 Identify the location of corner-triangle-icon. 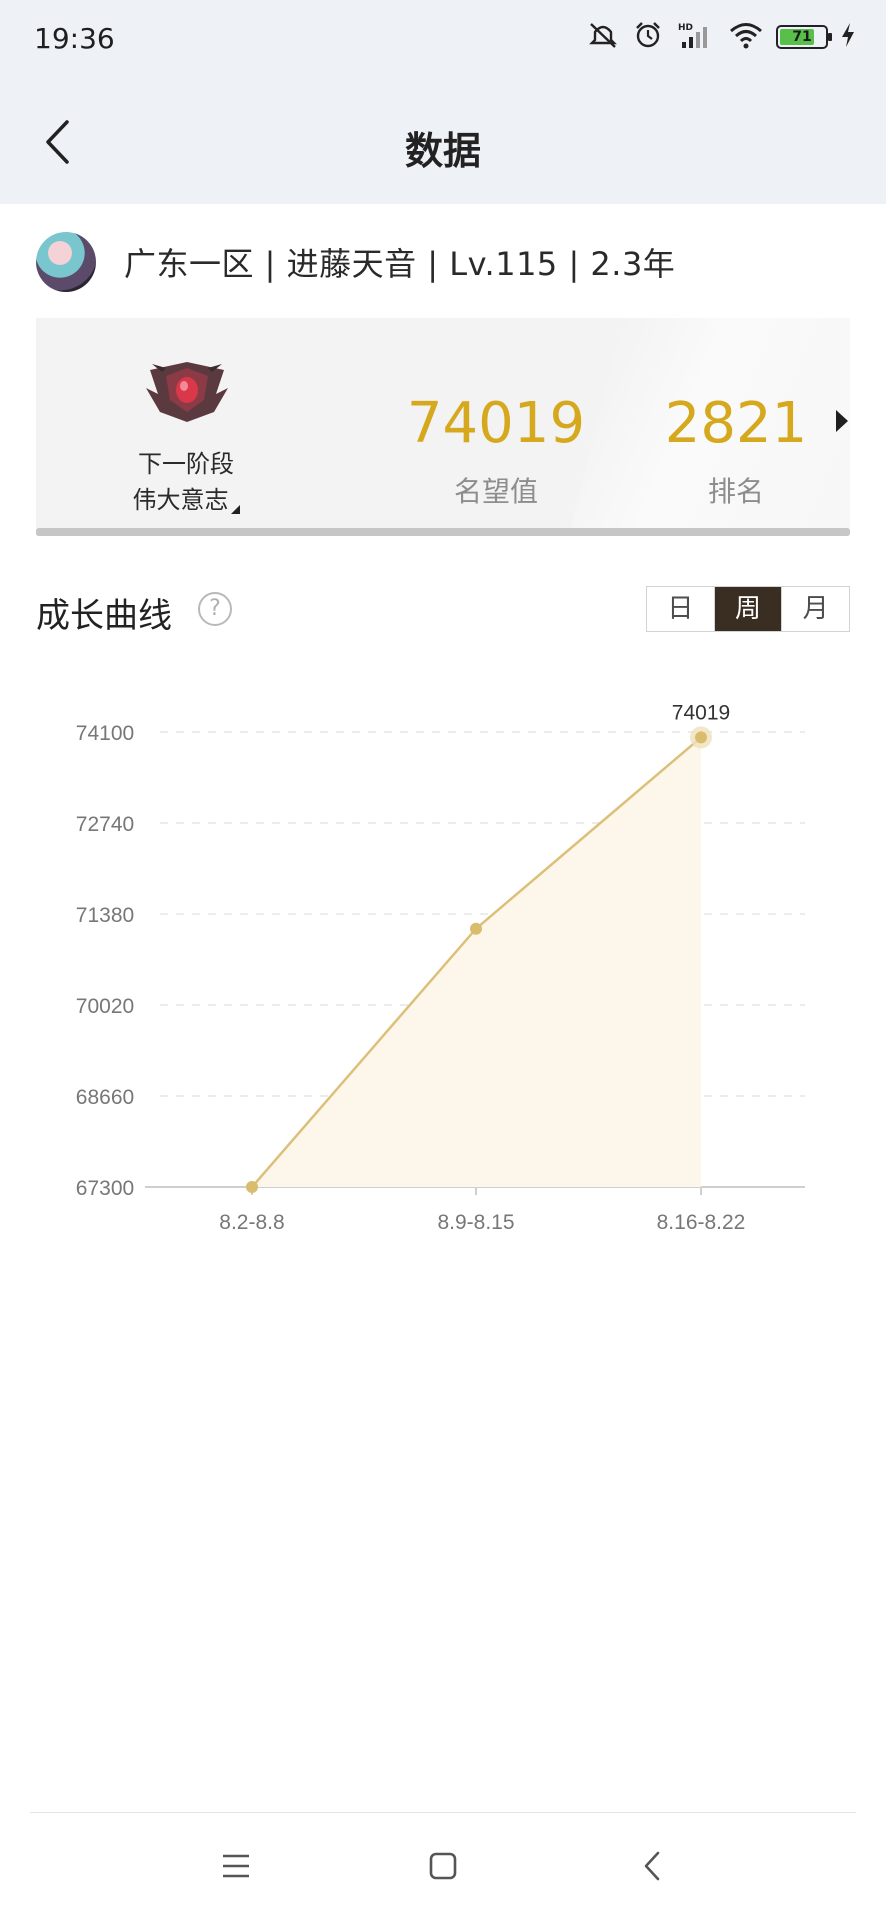
(235, 509).